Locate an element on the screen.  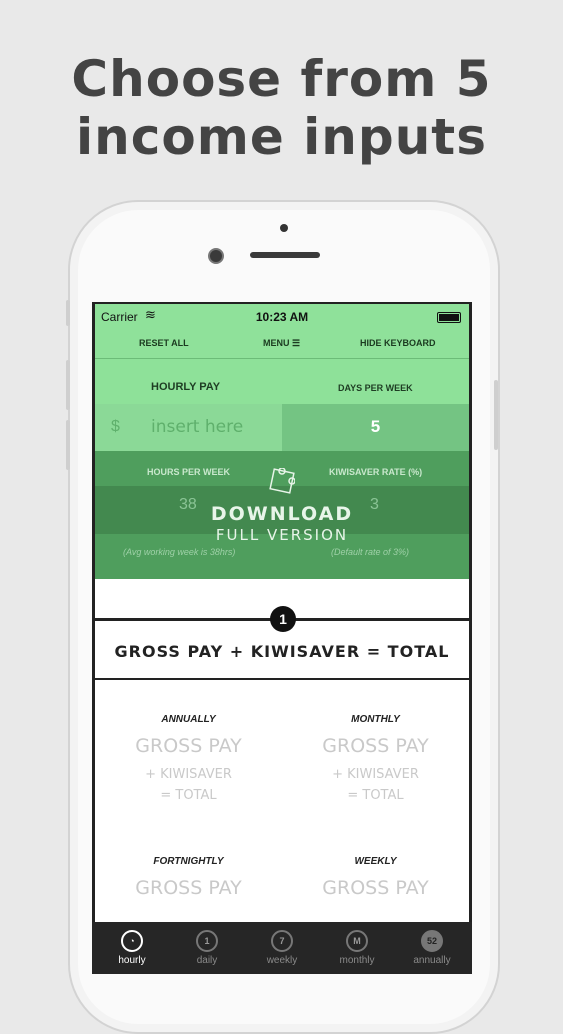
kiwisaver-rate-label: KIWISAVER RATE (%) is located at coordinates (376, 472).